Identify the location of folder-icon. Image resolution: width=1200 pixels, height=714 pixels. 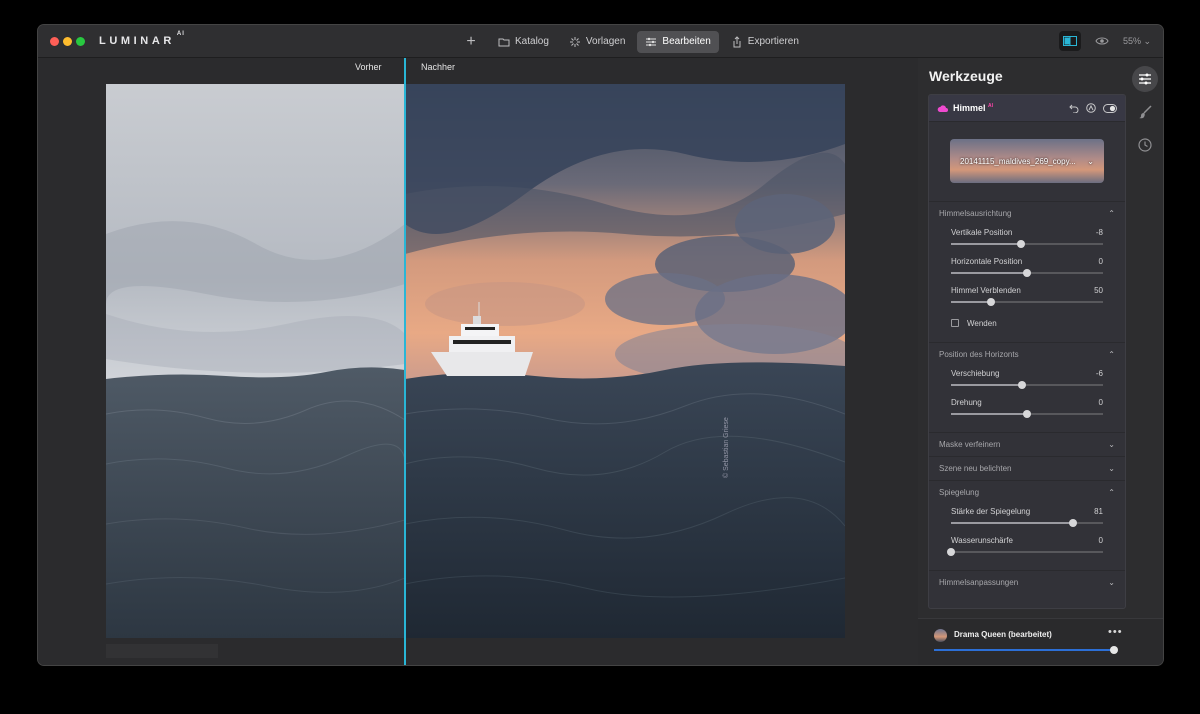
(504, 42).